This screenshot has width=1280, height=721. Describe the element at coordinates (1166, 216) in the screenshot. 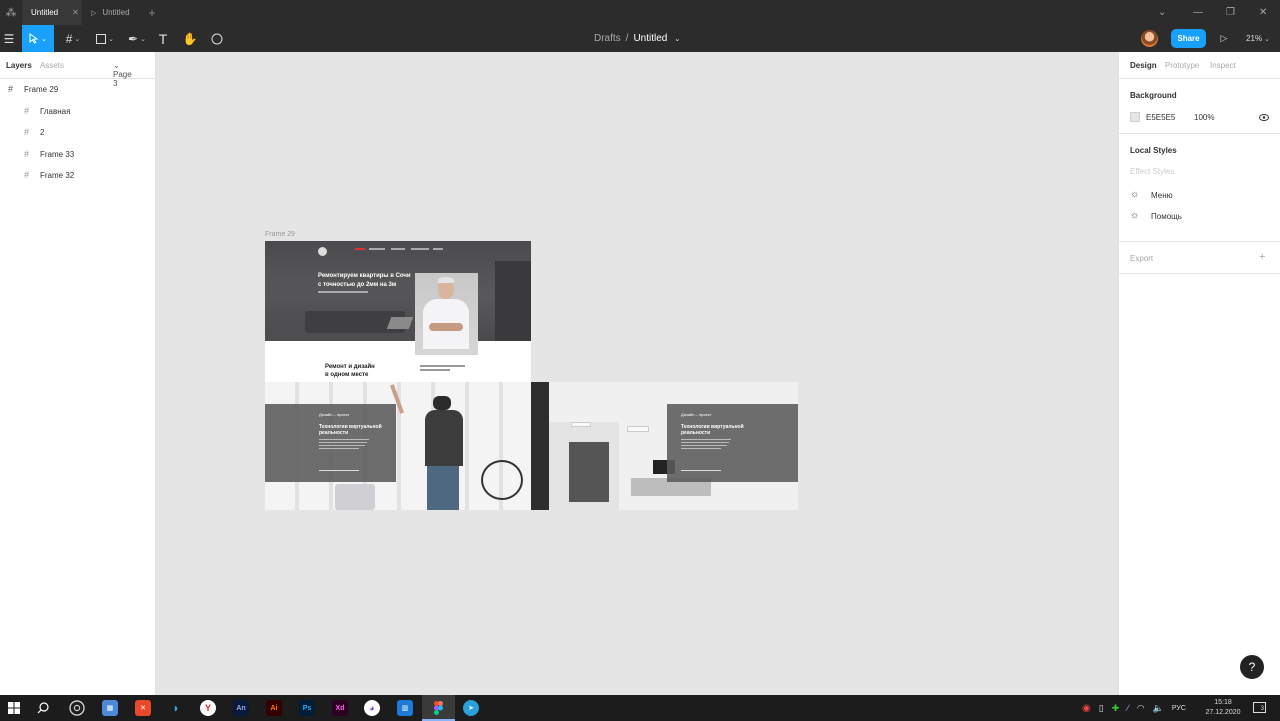

I see `style-help: Помощь` at that location.